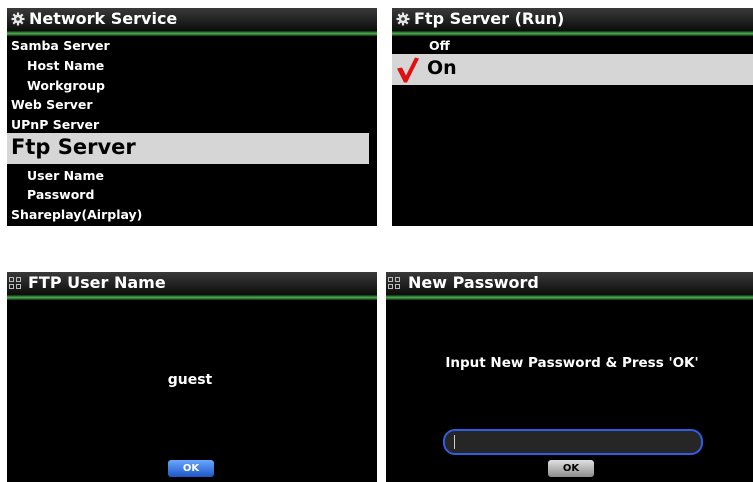 This screenshot has width=753, height=482. Describe the element at coordinates (192, 283) in the screenshot. I see `ftp-user-name-titlebar: FTP User Name` at that location.